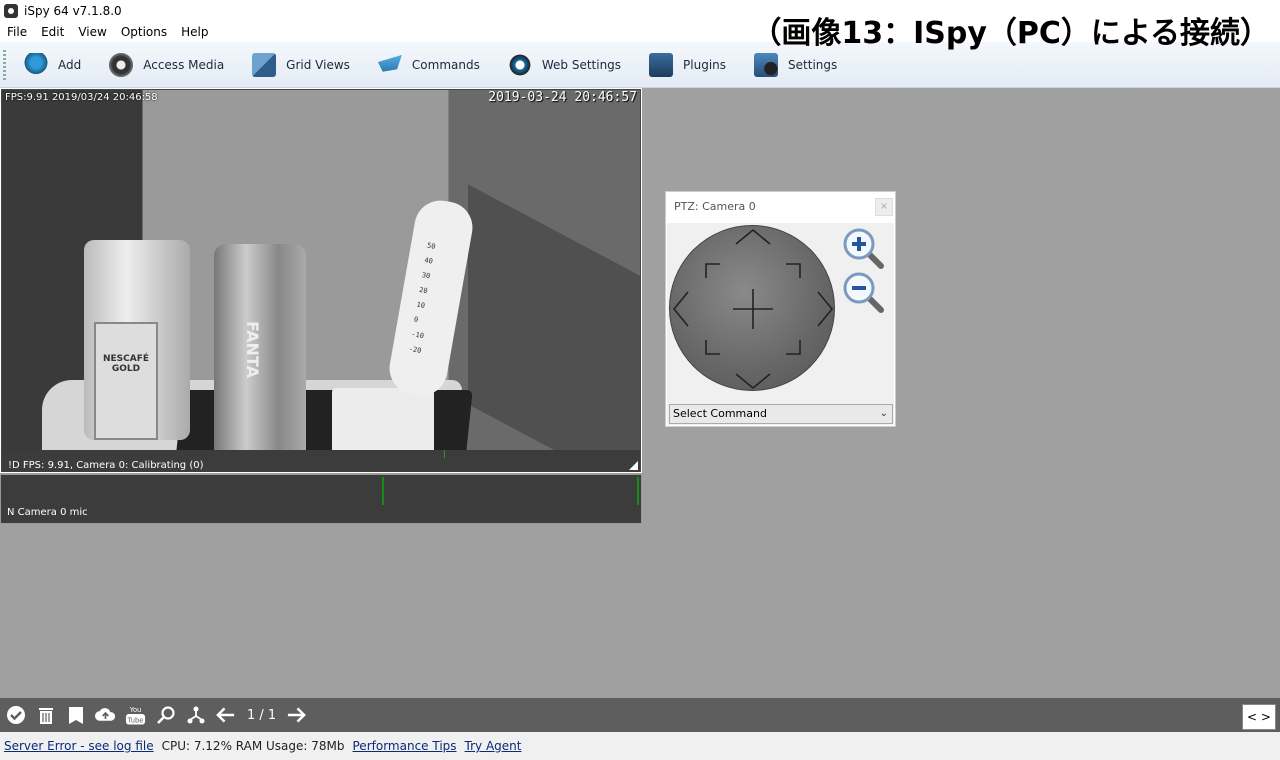  Describe the element at coordinates (581, 64) in the screenshot. I see `web-settings-label: Web Settings` at that location.